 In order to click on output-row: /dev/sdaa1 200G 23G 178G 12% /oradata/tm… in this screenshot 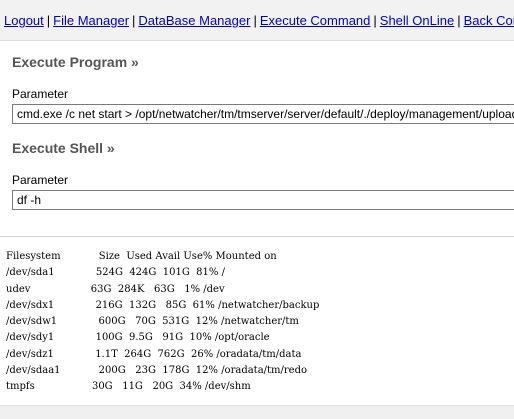, I will do `click(157, 371)`.